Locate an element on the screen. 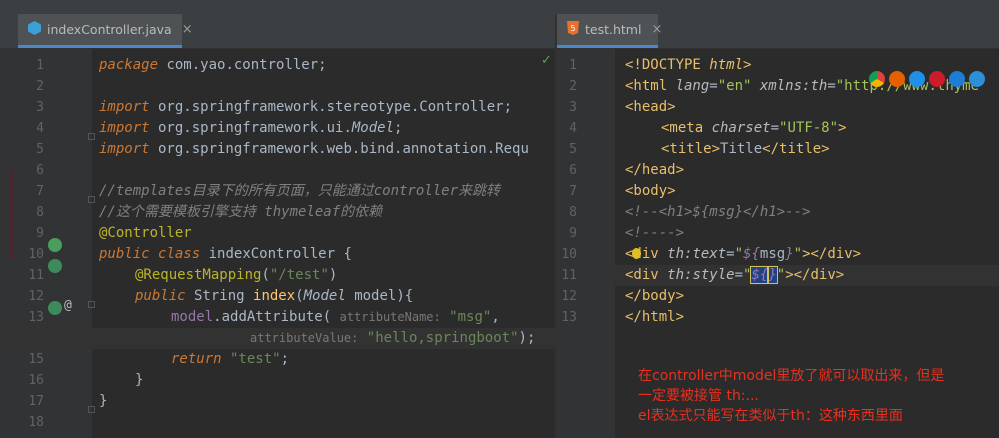 This screenshot has height=438, width=999. chrome-icon is located at coordinates (877, 79).